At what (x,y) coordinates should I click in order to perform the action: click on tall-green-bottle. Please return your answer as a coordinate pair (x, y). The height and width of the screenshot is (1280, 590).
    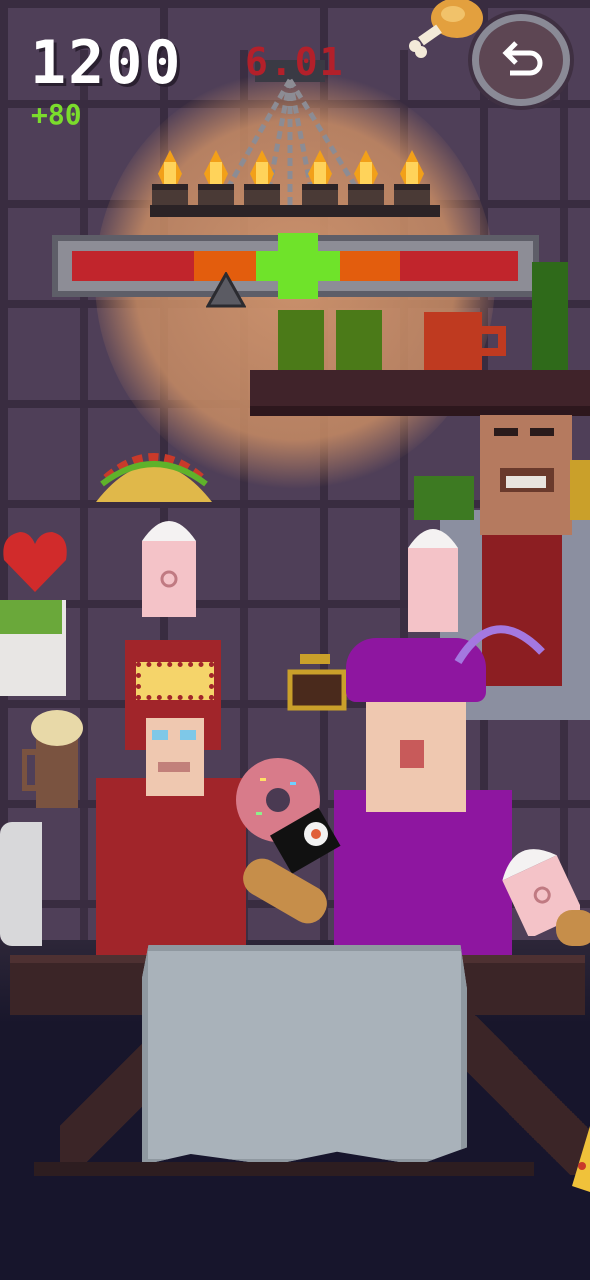
    Looking at the image, I should click on (550, 317).